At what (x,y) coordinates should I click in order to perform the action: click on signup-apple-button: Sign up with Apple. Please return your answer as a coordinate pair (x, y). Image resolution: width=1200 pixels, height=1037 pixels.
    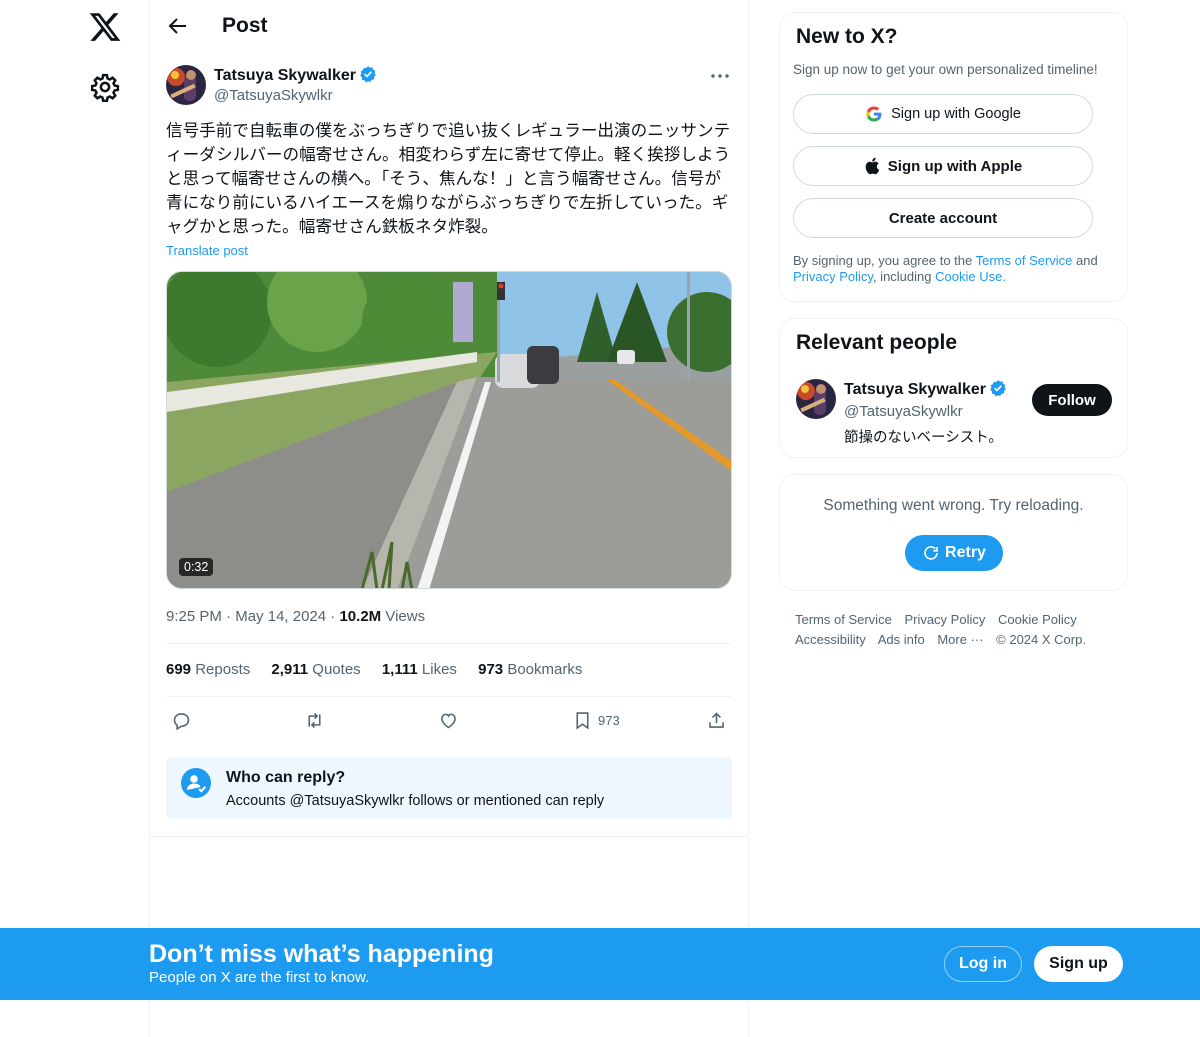
    Looking at the image, I should click on (943, 166).